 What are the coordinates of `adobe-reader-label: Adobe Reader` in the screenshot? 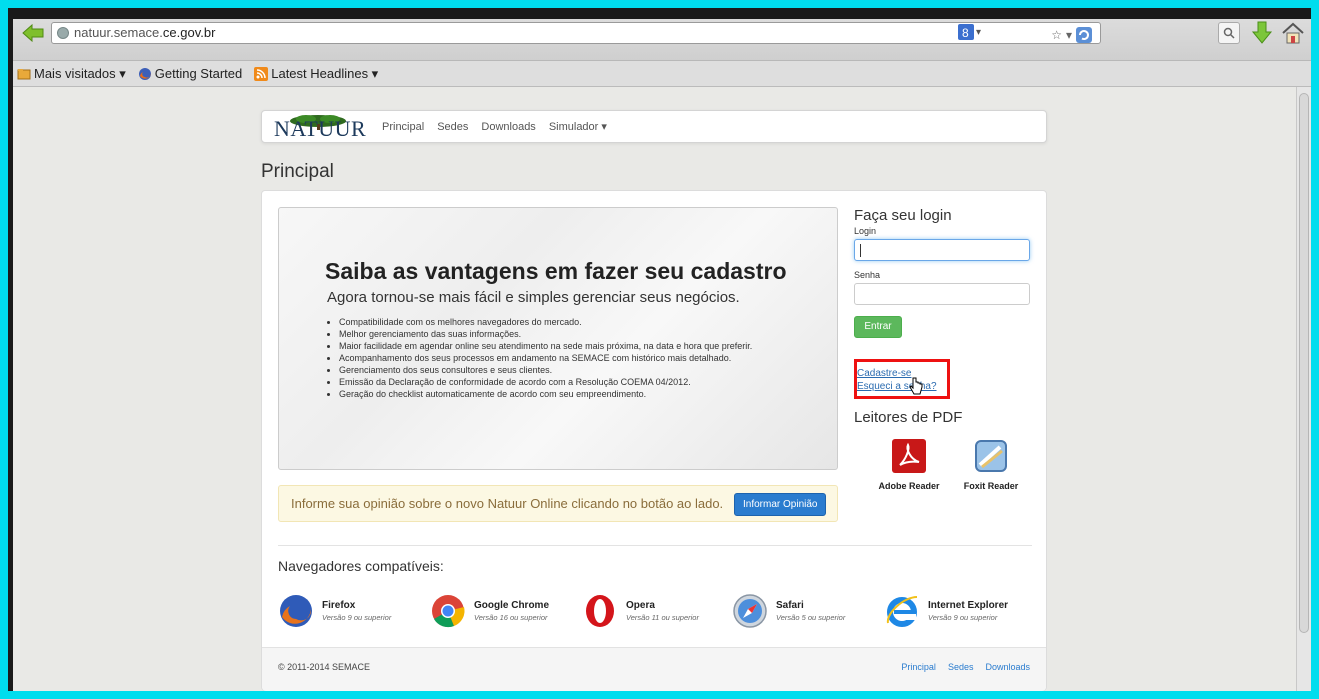 It's located at (909, 486).